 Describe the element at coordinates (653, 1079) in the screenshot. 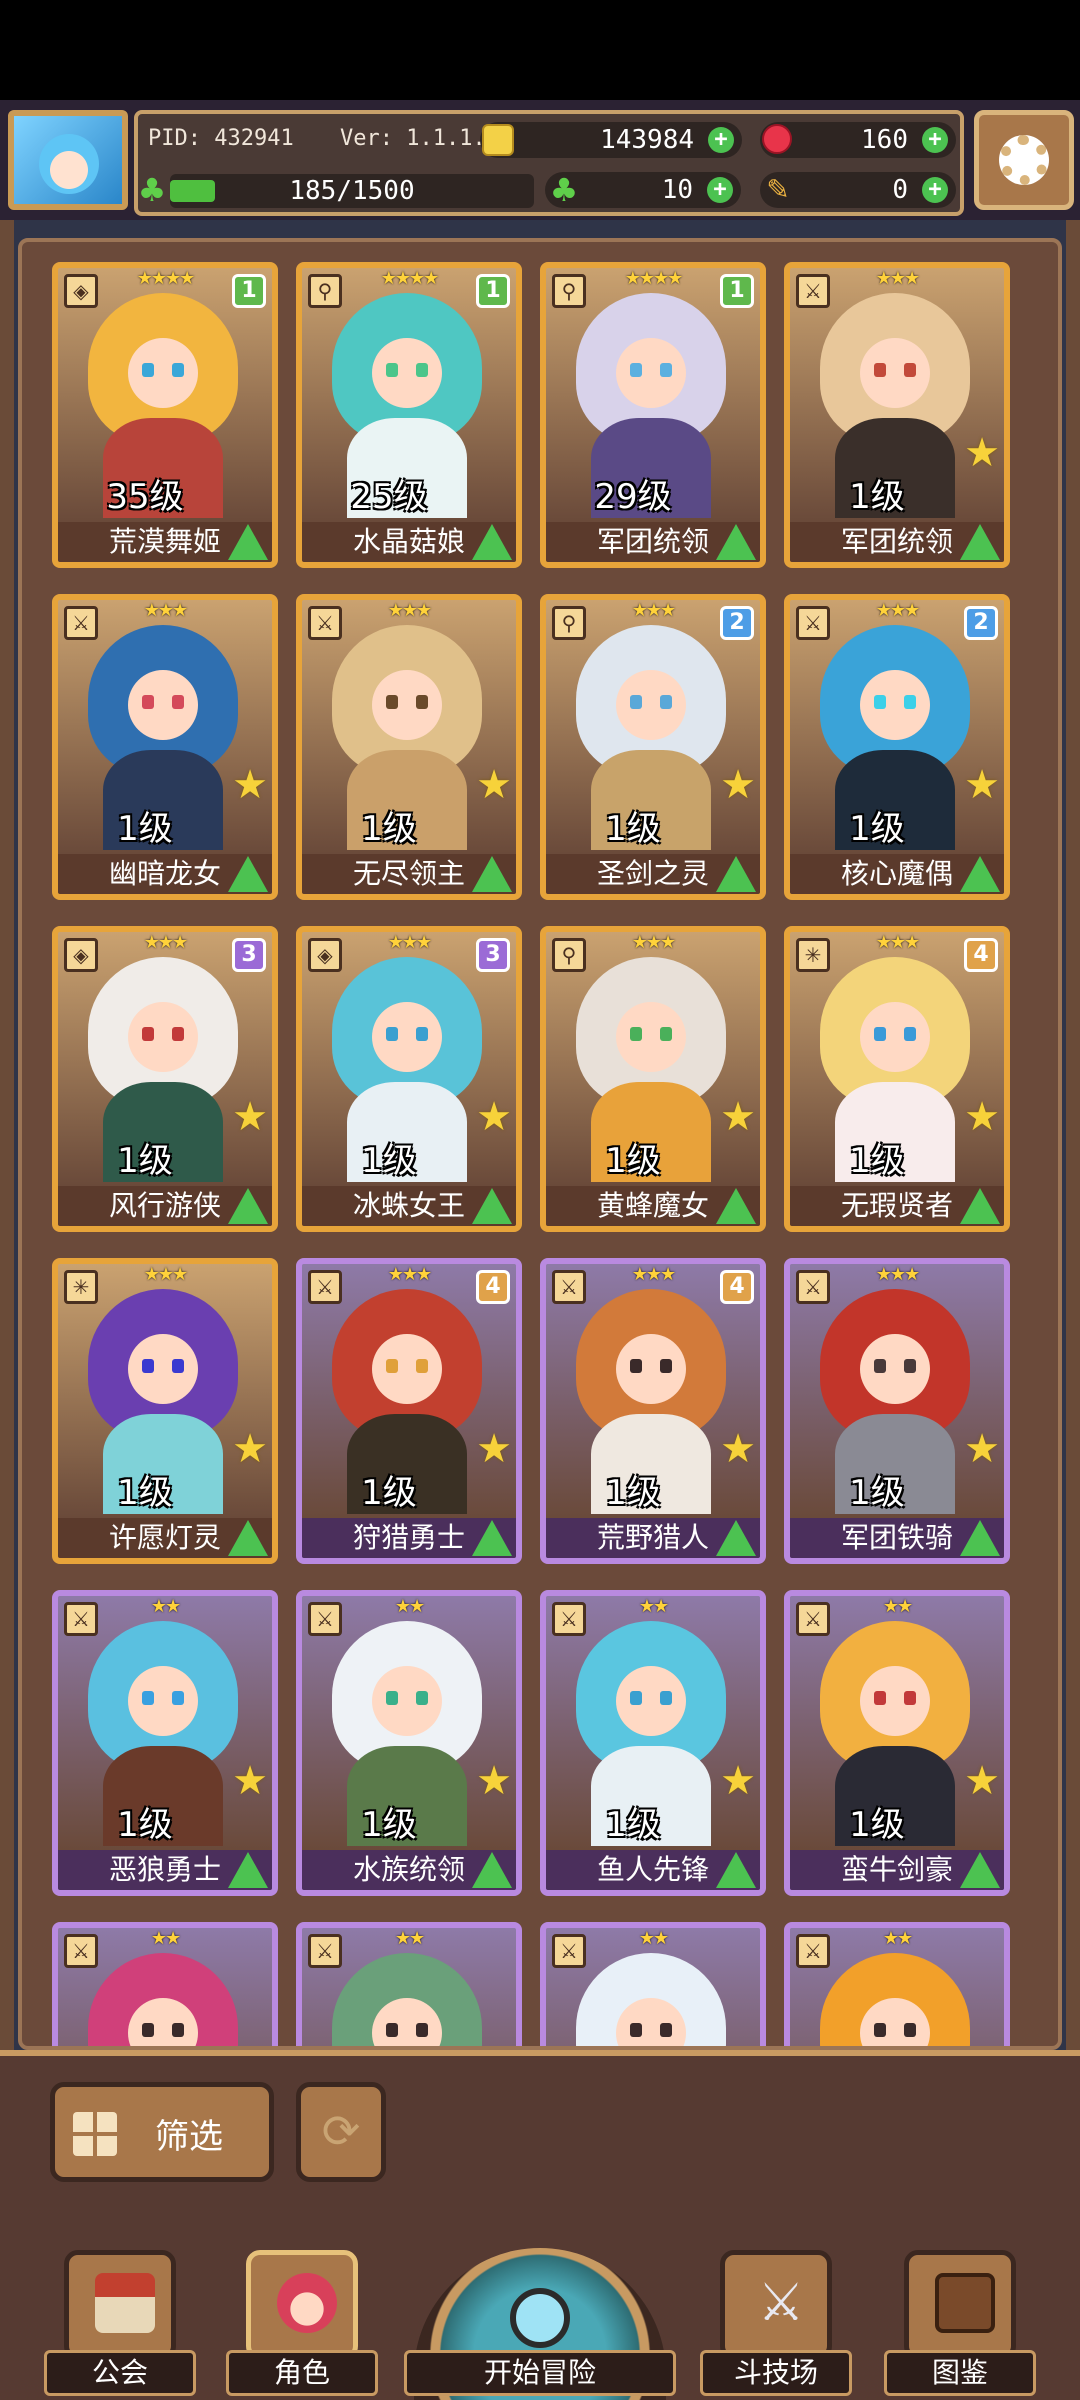

I see `hero-card: ★★★ ⚲ 1级 ★ 黄蜂魔女` at that location.